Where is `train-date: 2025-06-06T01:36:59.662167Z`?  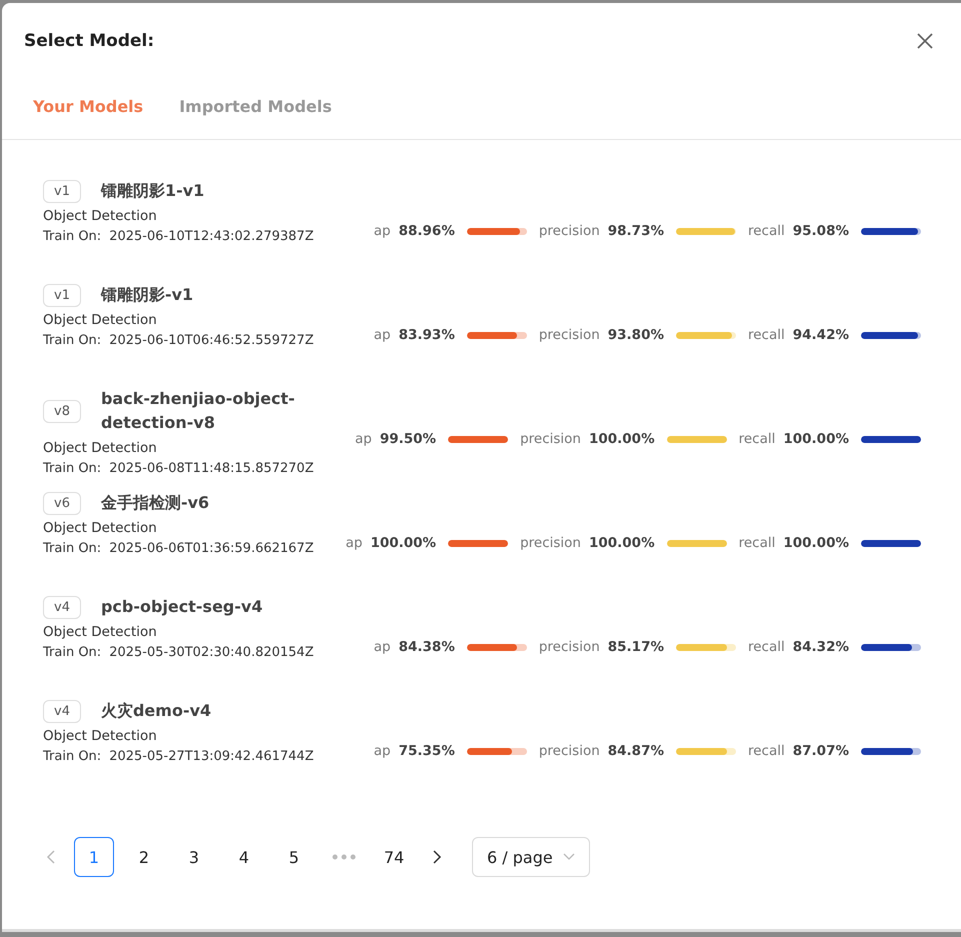
train-date: 2025-06-06T01:36:59.662167Z is located at coordinates (211, 548).